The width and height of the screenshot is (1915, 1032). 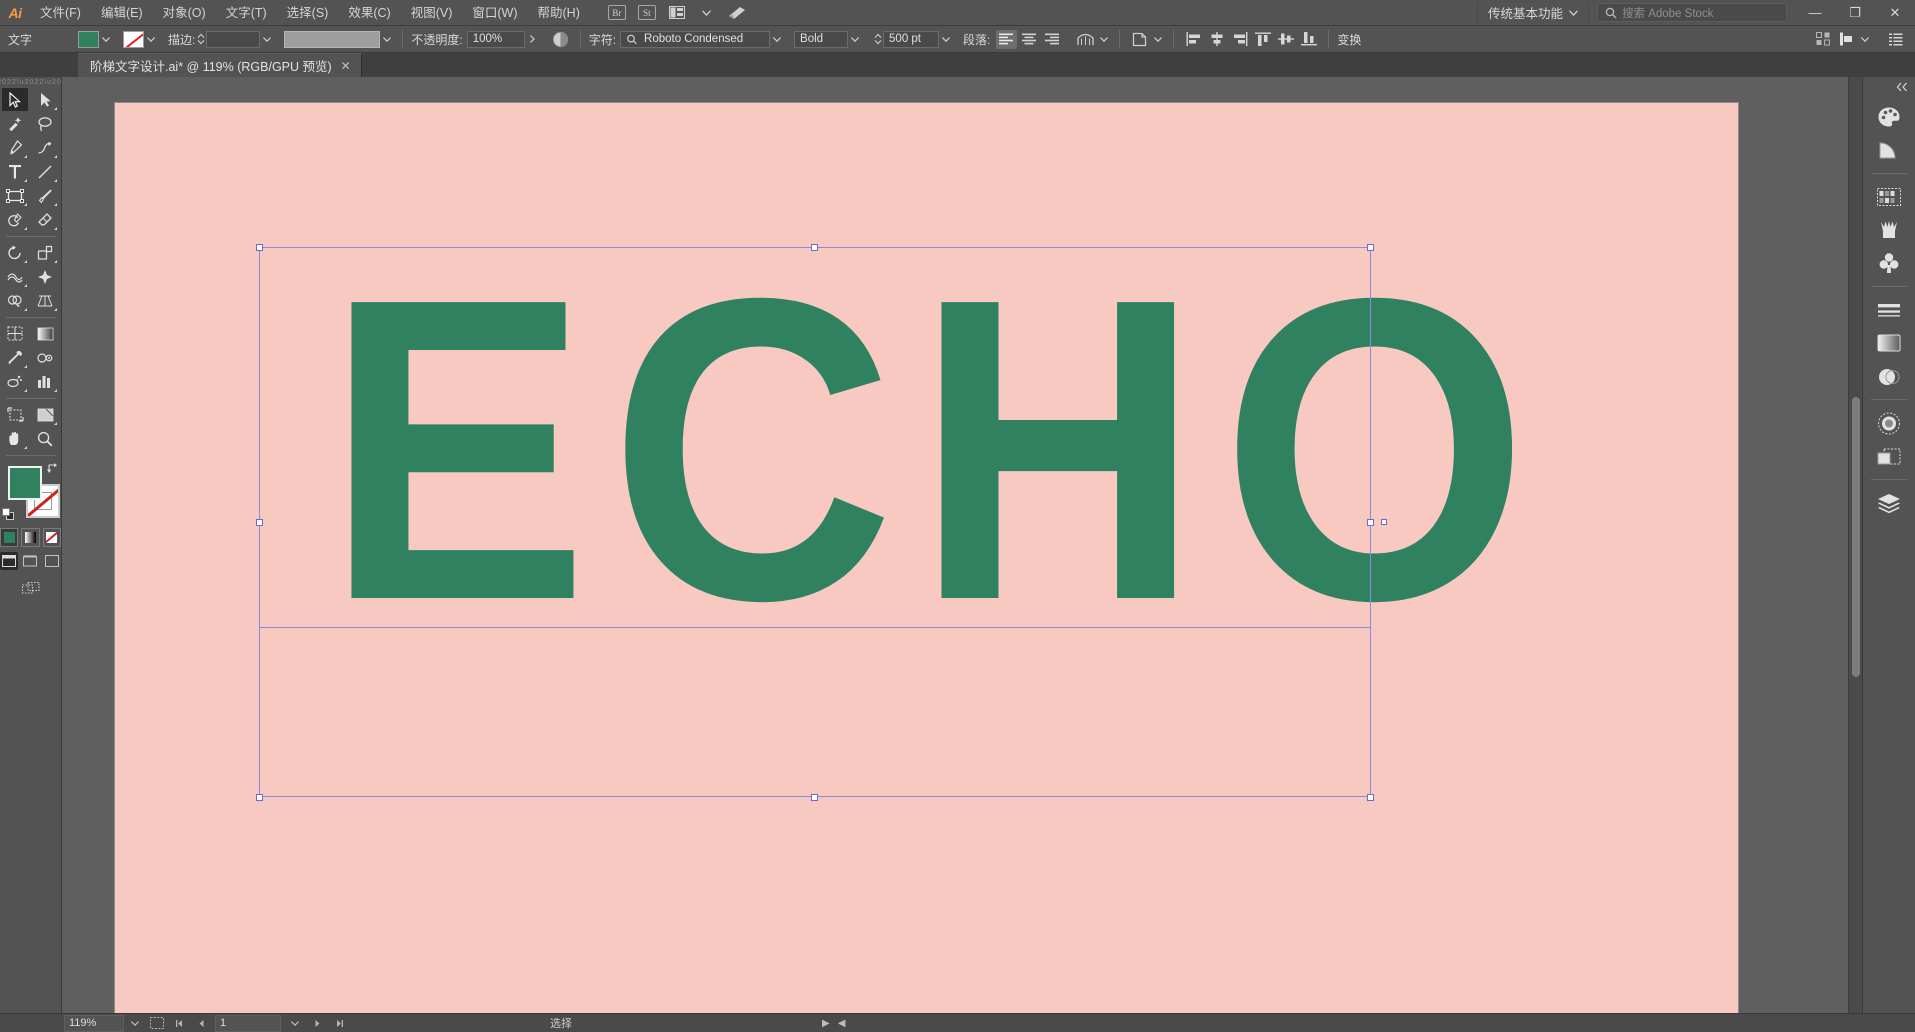 What do you see at coordinates (15, 414) in the screenshot?
I see `artboard-tool` at bounding box center [15, 414].